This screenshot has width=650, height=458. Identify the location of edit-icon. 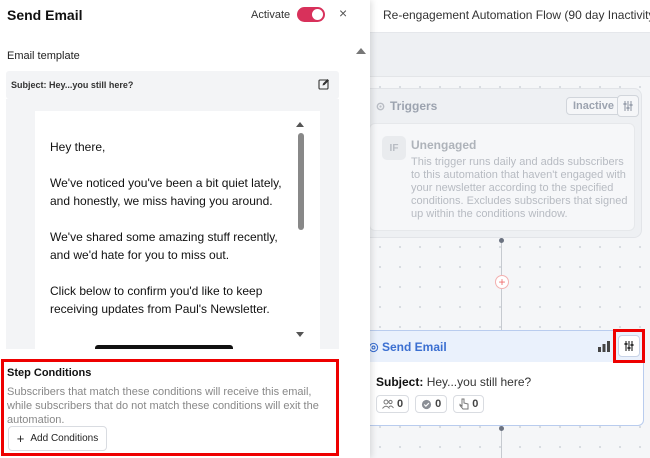
(324, 84).